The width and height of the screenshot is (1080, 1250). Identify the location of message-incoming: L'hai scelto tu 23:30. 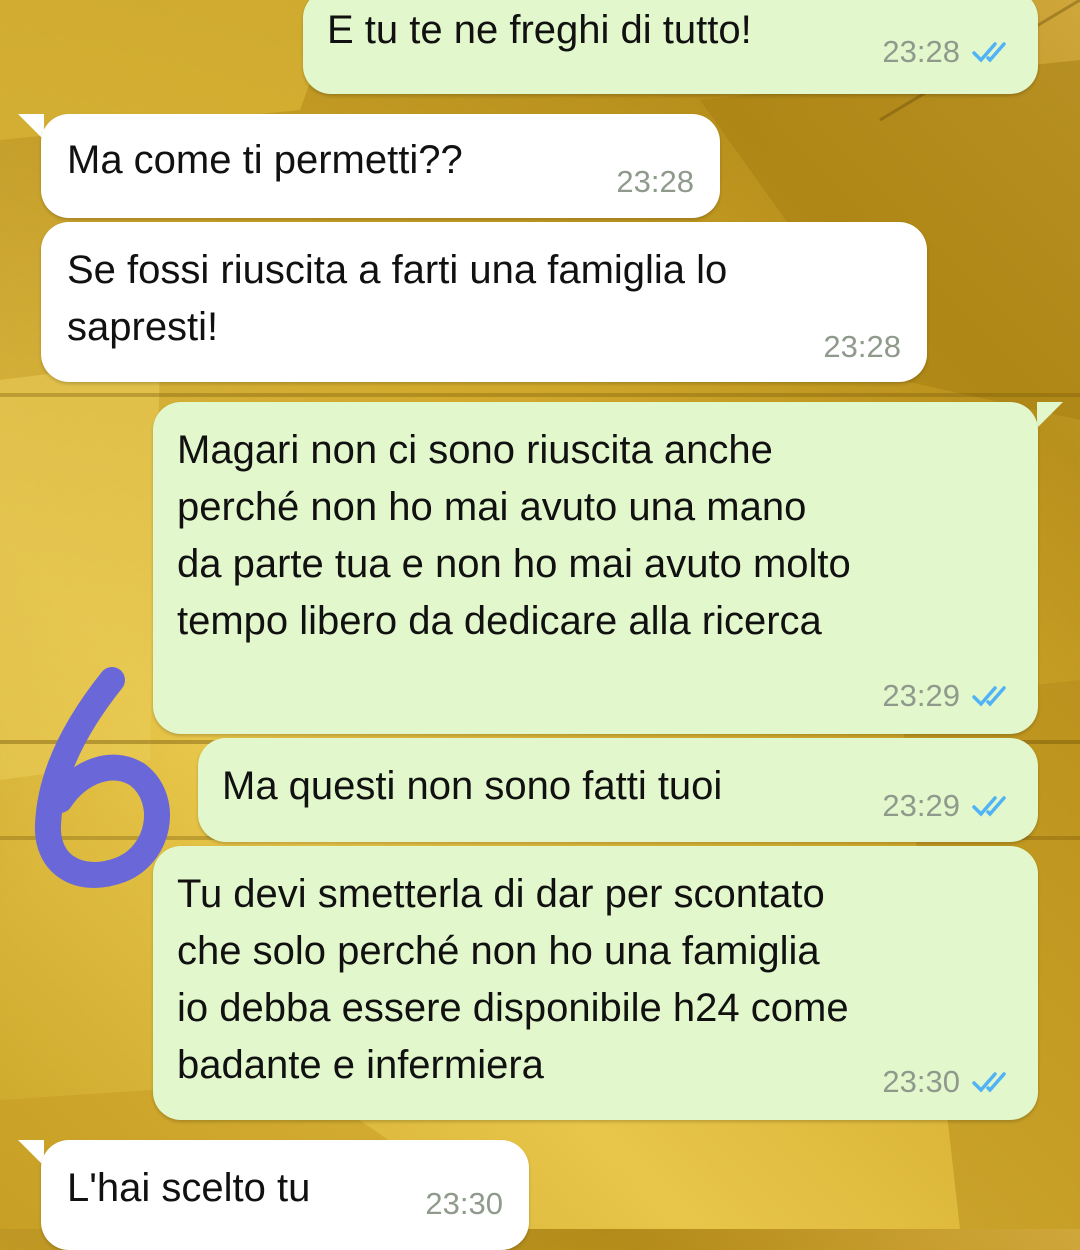
(285, 1195).